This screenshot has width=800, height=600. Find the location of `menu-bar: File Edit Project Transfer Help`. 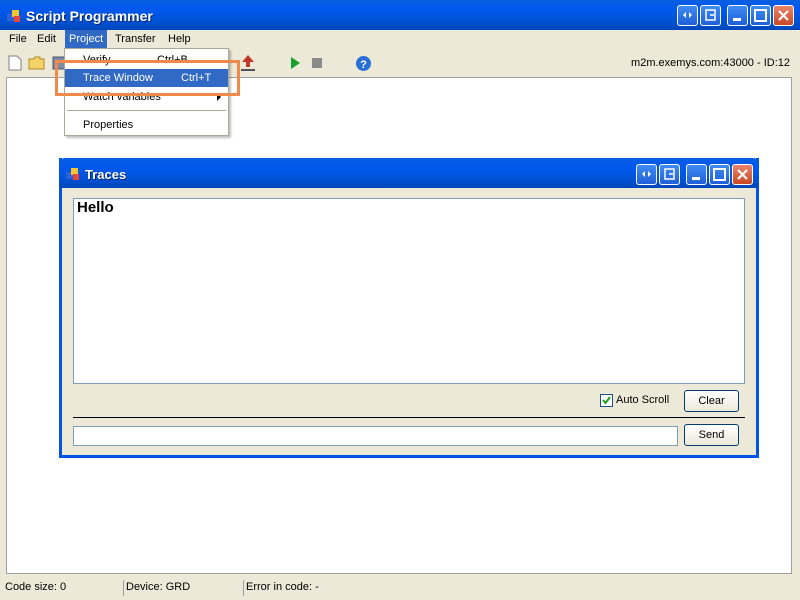

menu-bar: File Edit Project Transfer Help is located at coordinates (400, 39).